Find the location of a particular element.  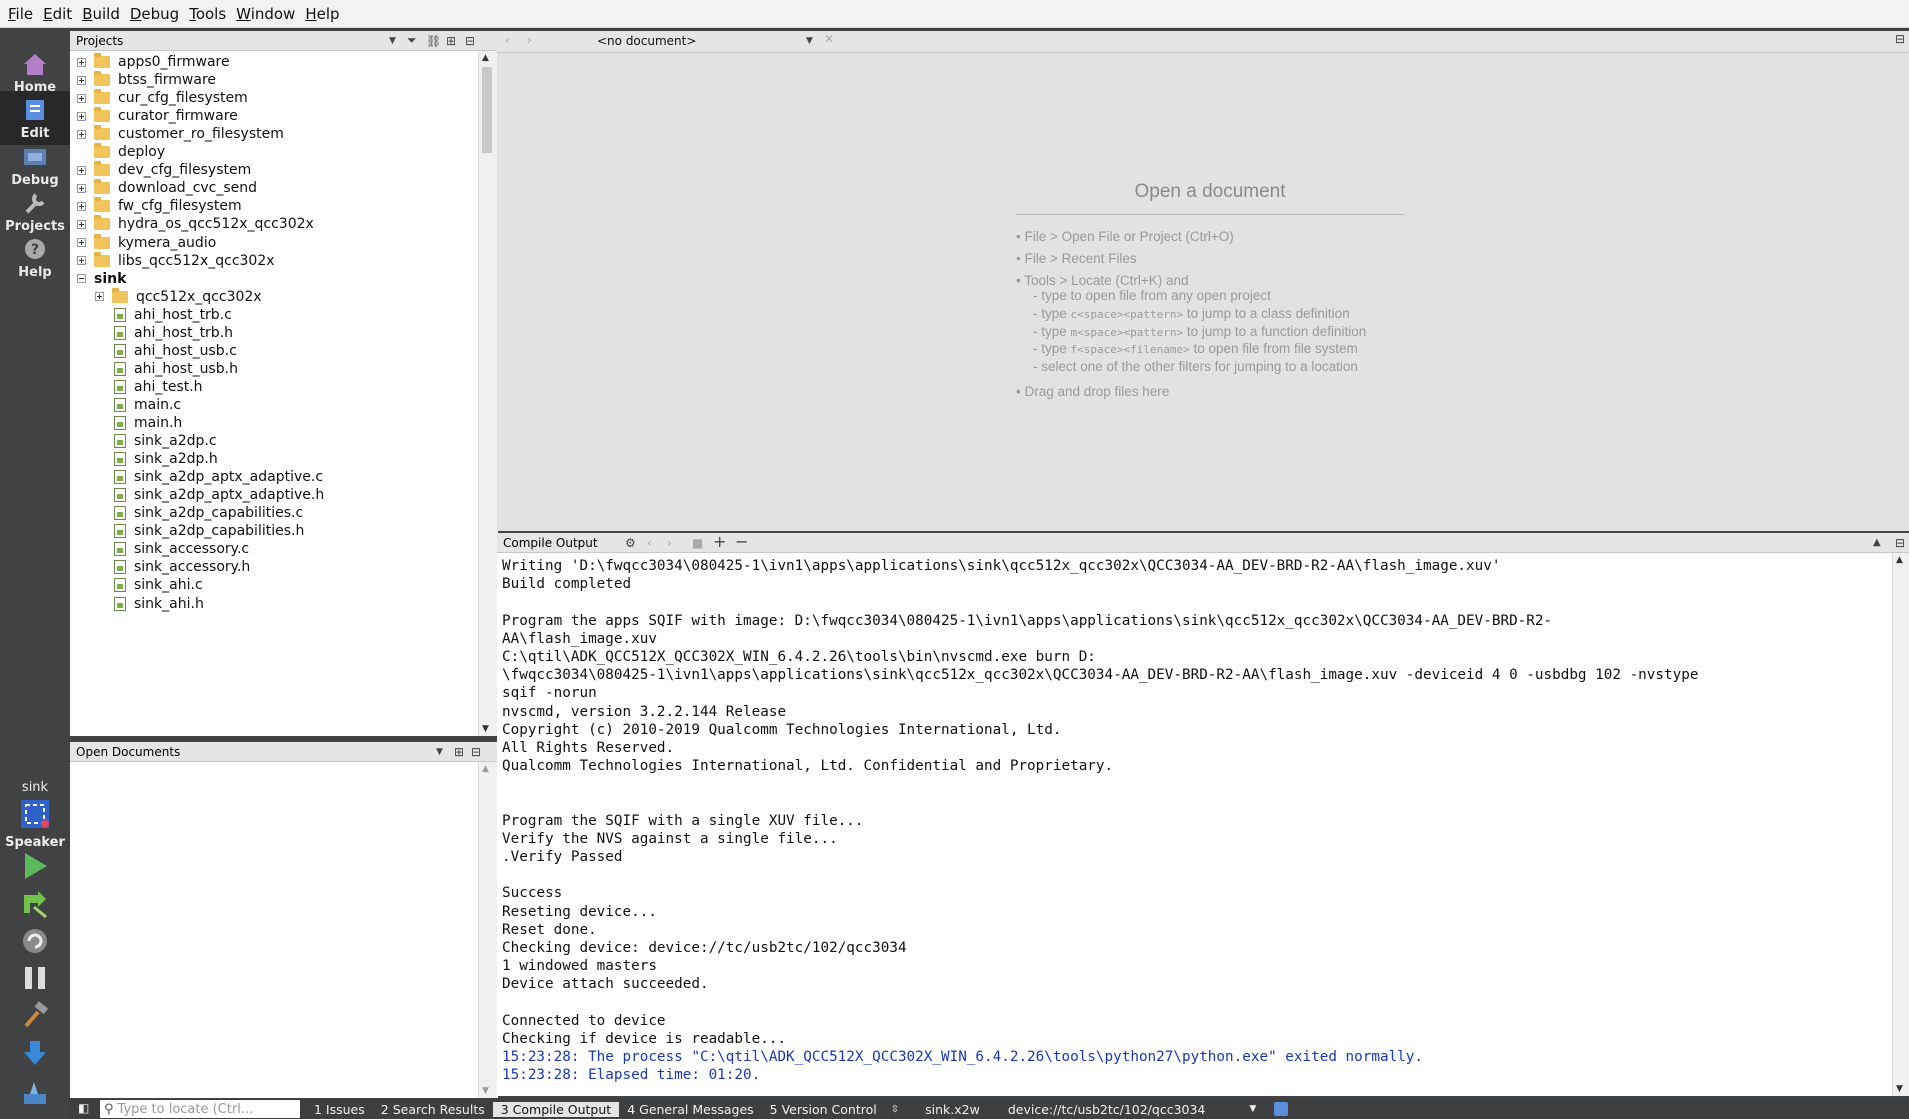

settings-icon: ⚙ is located at coordinates (630, 543).